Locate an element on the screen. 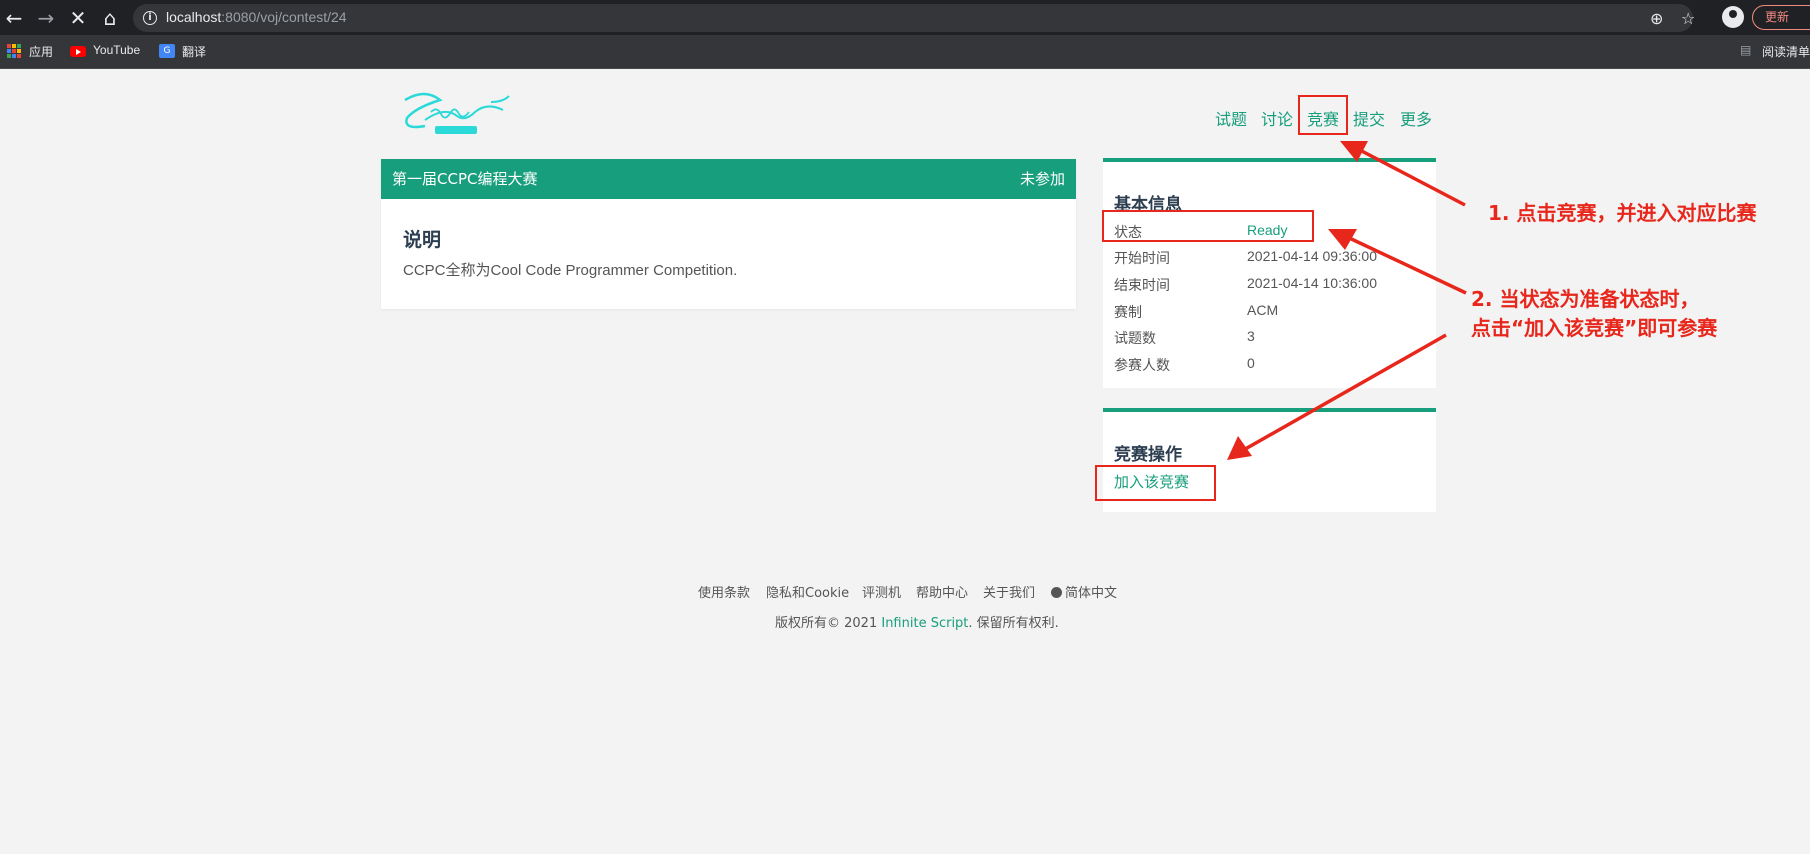  annotation-step2-line2: 点击“加入该竞赛”即可参赛 is located at coordinates (1594, 328).